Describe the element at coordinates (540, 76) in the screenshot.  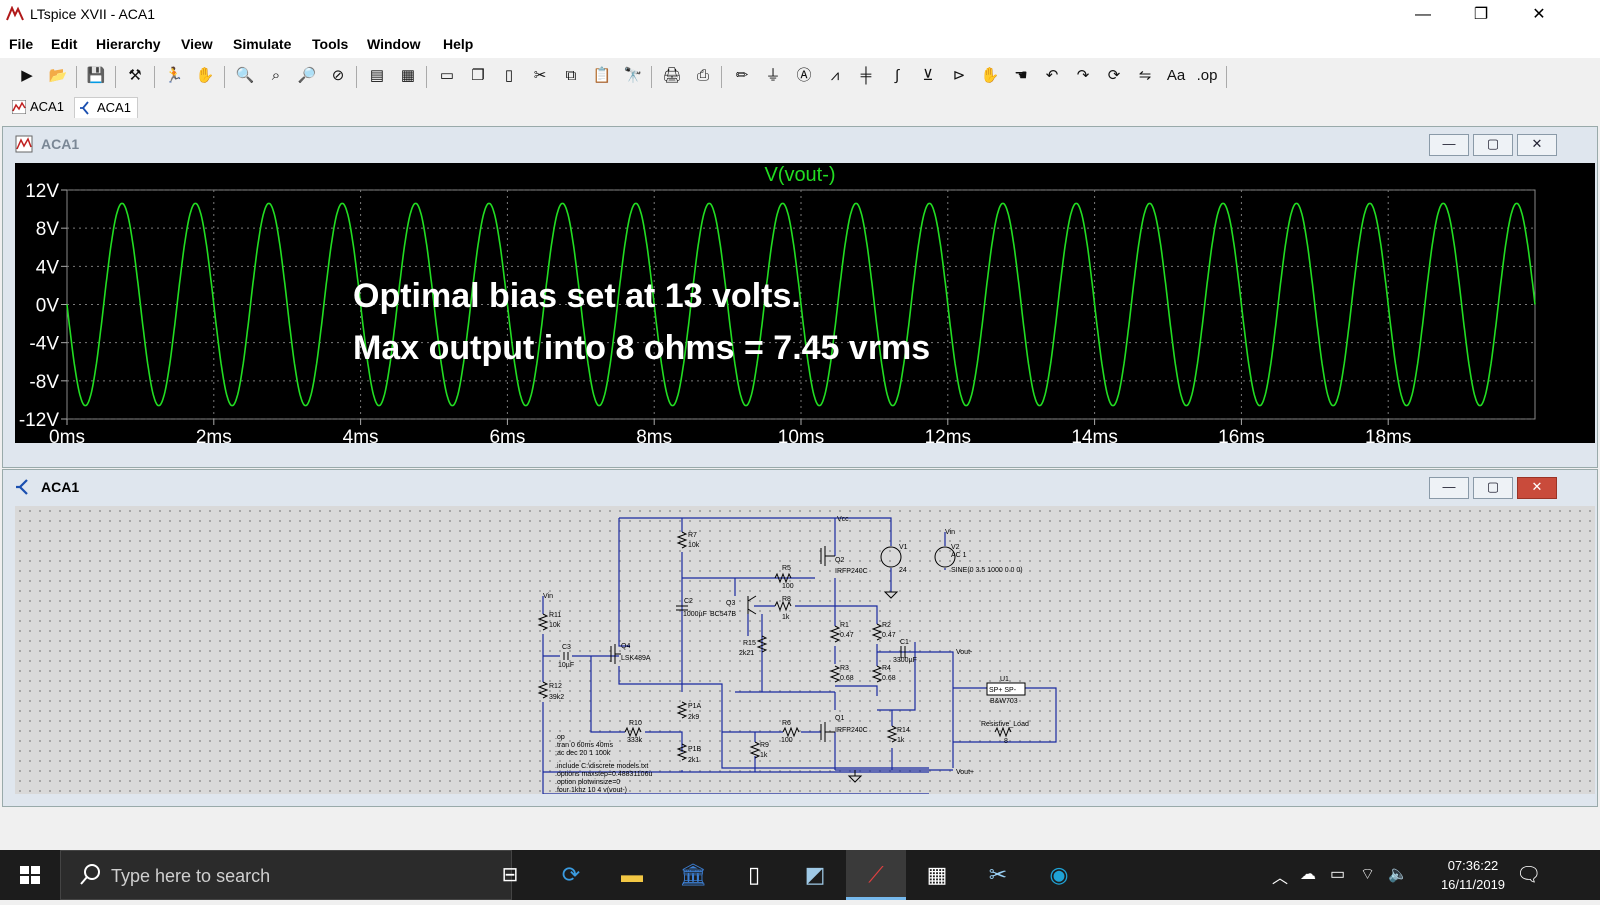
I see `cut-icon: ✂` at that location.